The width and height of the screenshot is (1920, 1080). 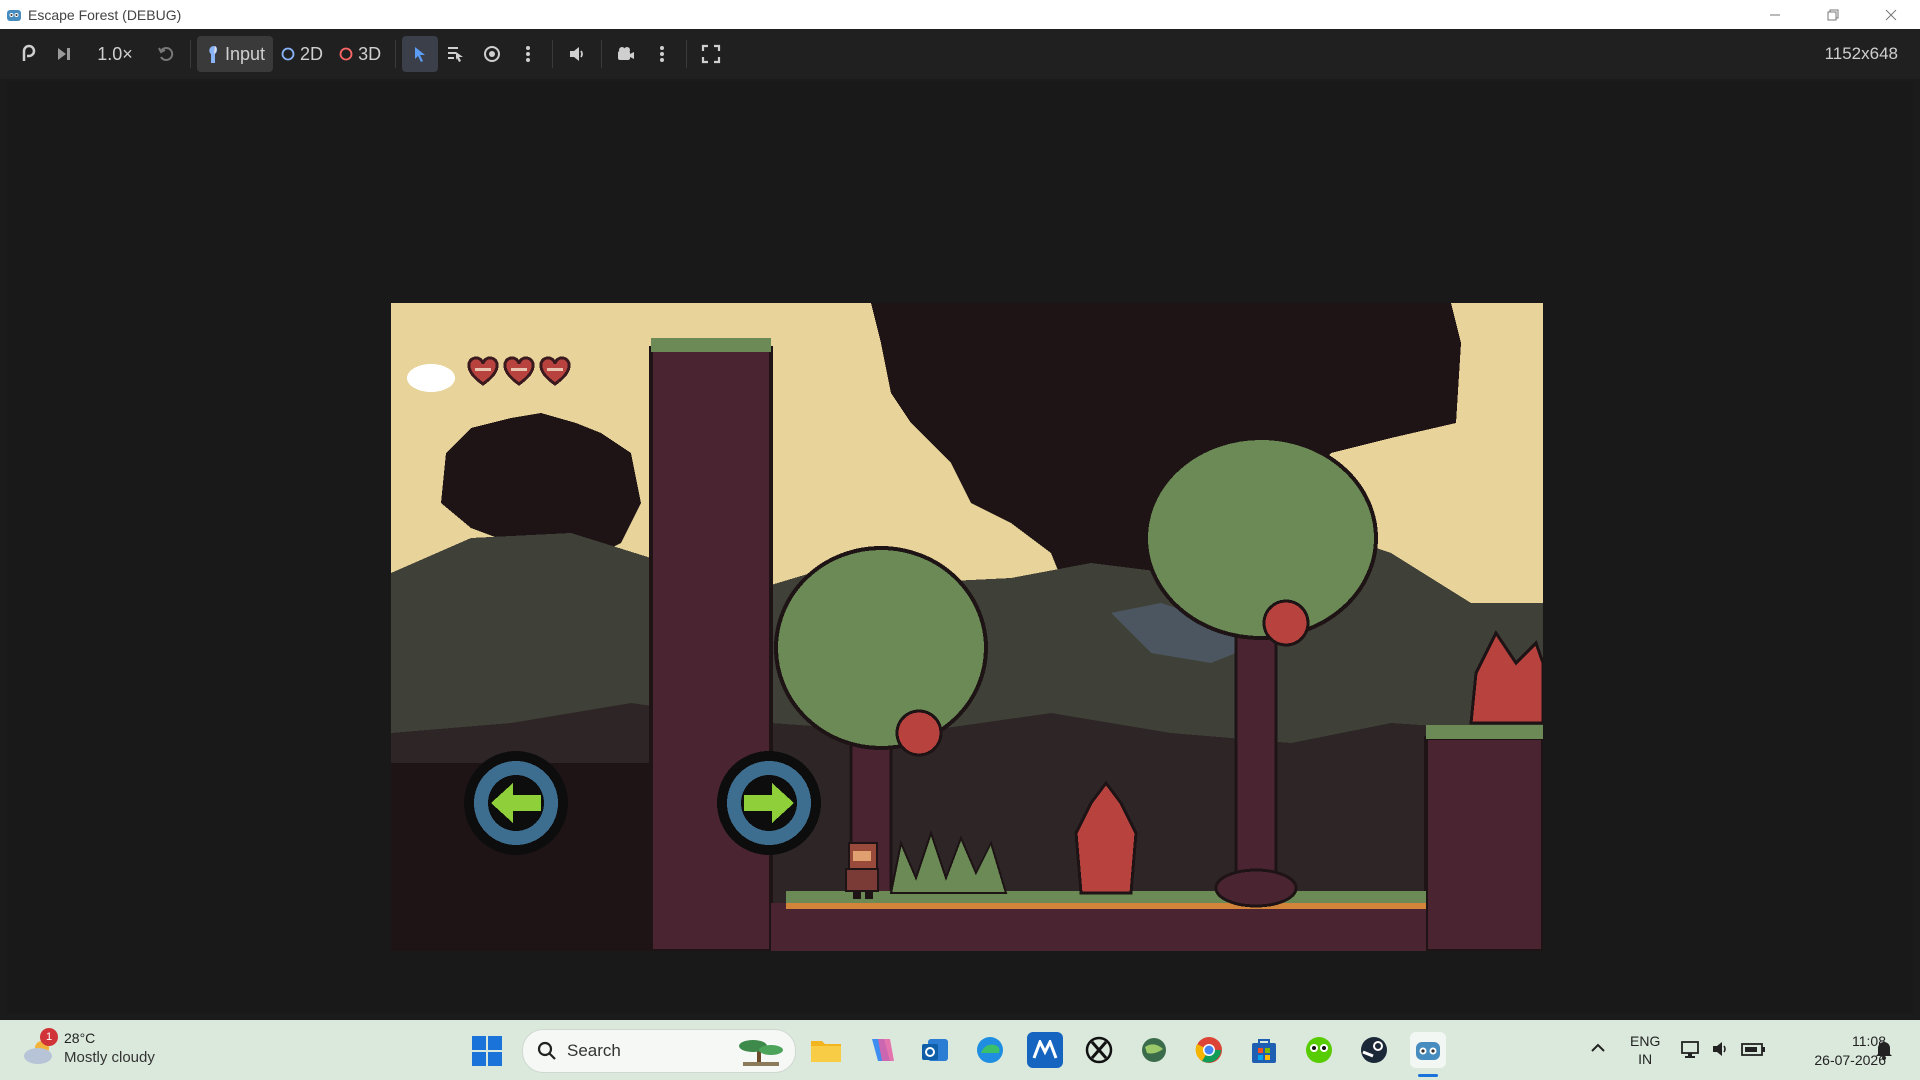 I want to click on input-toggle-button: Input, so click(x=235, y=54).